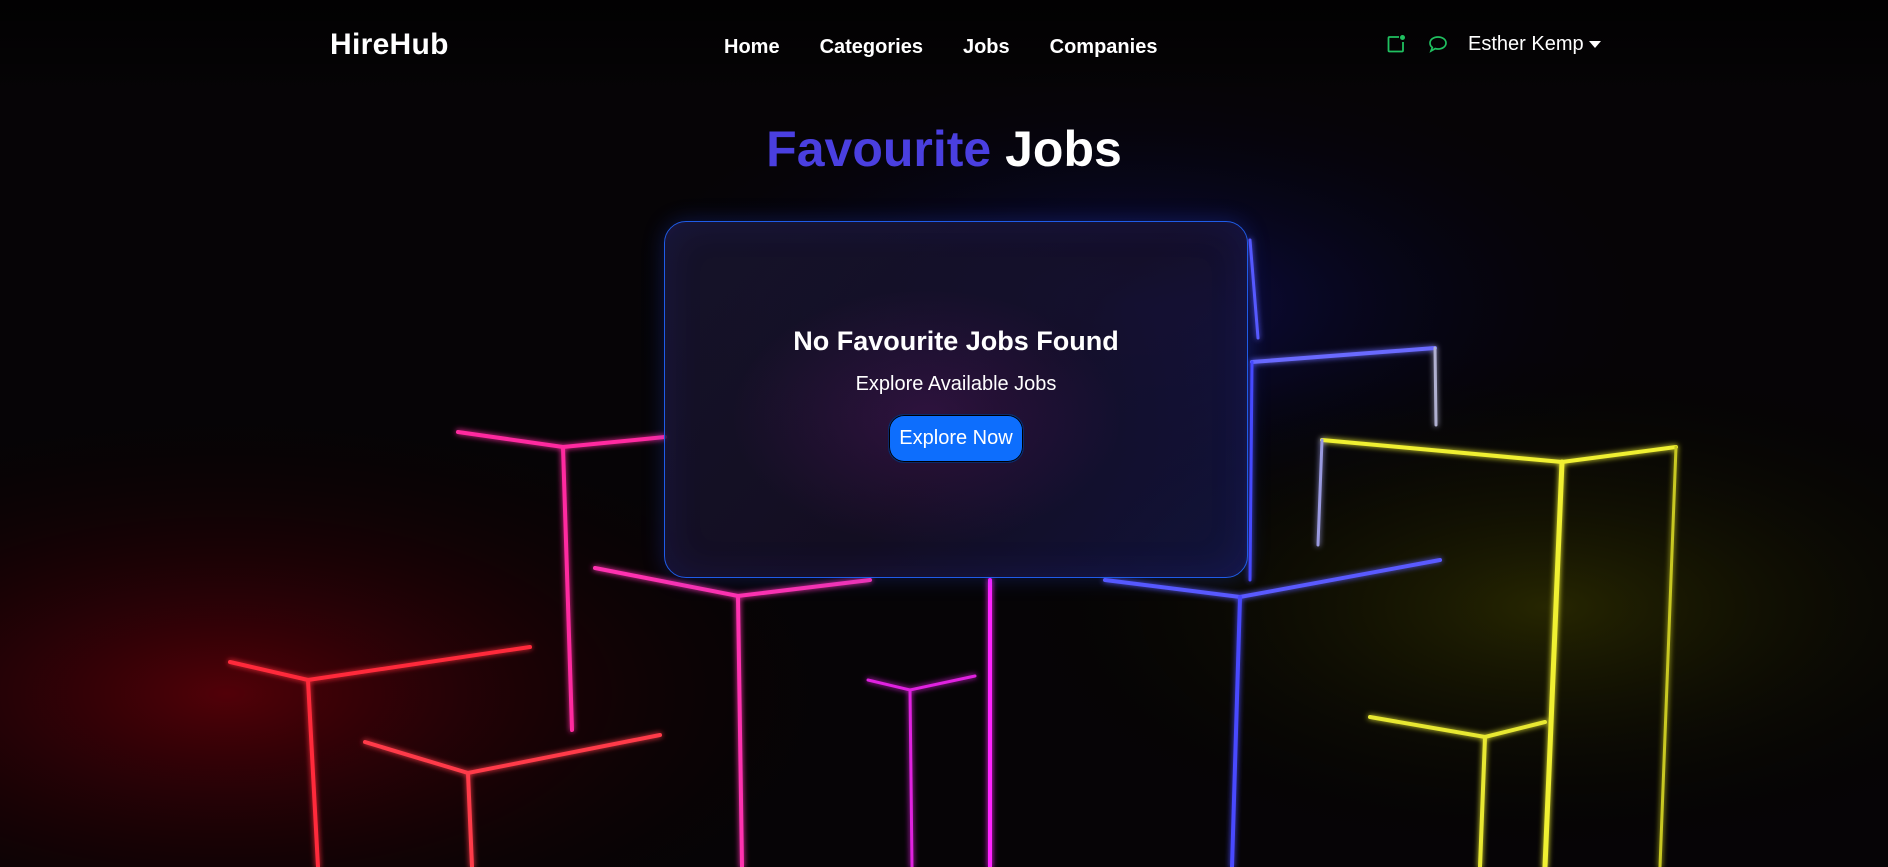  Describe the element at coordinates (986, 47) in the screenshot. I see `nav-jobs: Jobs` at that location.